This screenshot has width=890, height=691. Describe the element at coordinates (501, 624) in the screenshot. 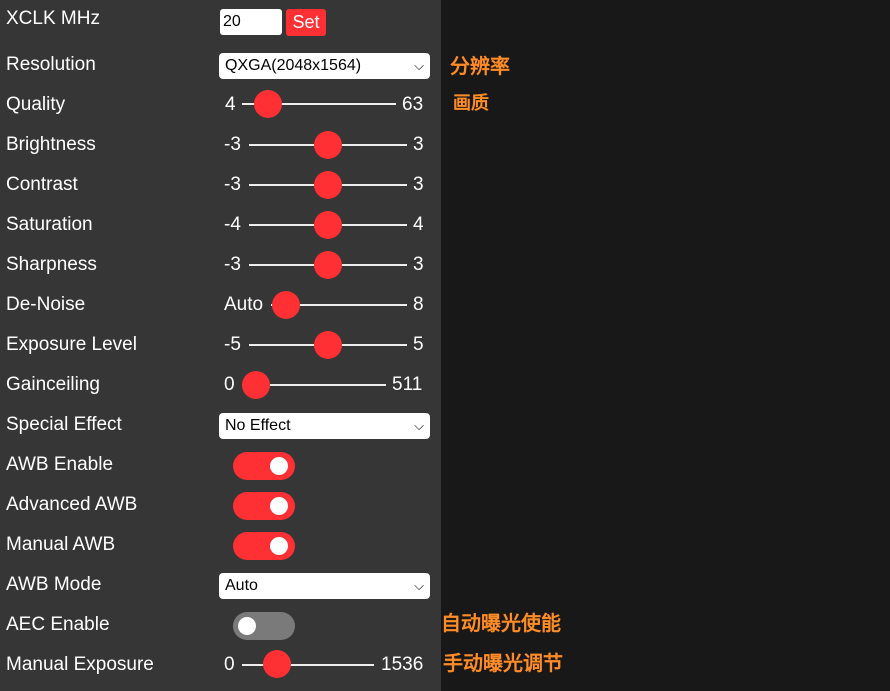

I see `aec-enable-annotation: 自动曝光使能` at that location.